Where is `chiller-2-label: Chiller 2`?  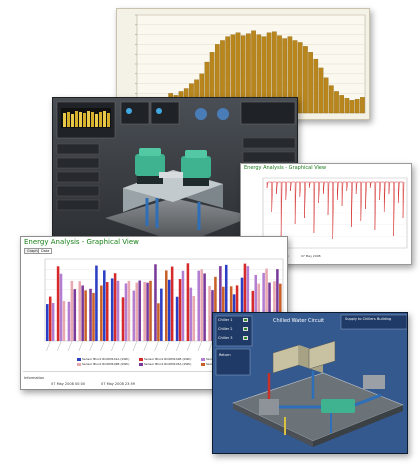 chiller-2-label: Chiller 2 is located at coordinates (225, 329).